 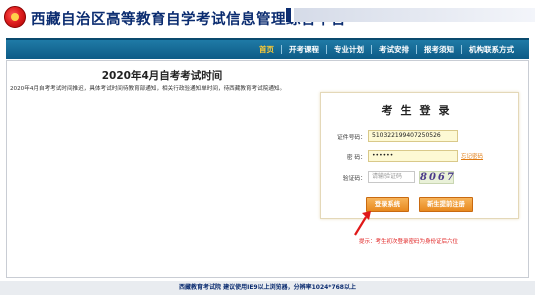 I want to click on red-arrow-icon, so click(x=362, y=223).